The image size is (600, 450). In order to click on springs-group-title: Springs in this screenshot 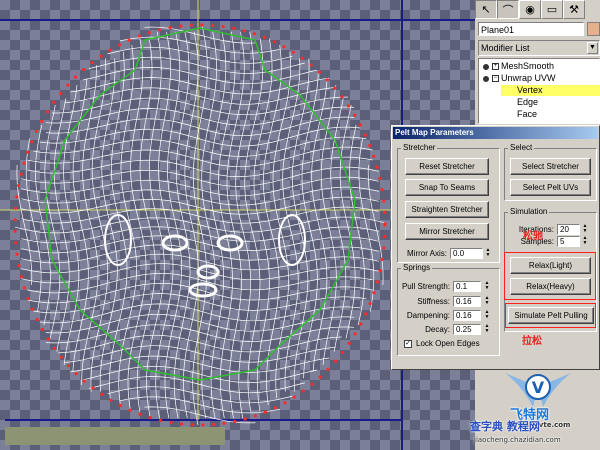, I will do `click(417, 268)`.